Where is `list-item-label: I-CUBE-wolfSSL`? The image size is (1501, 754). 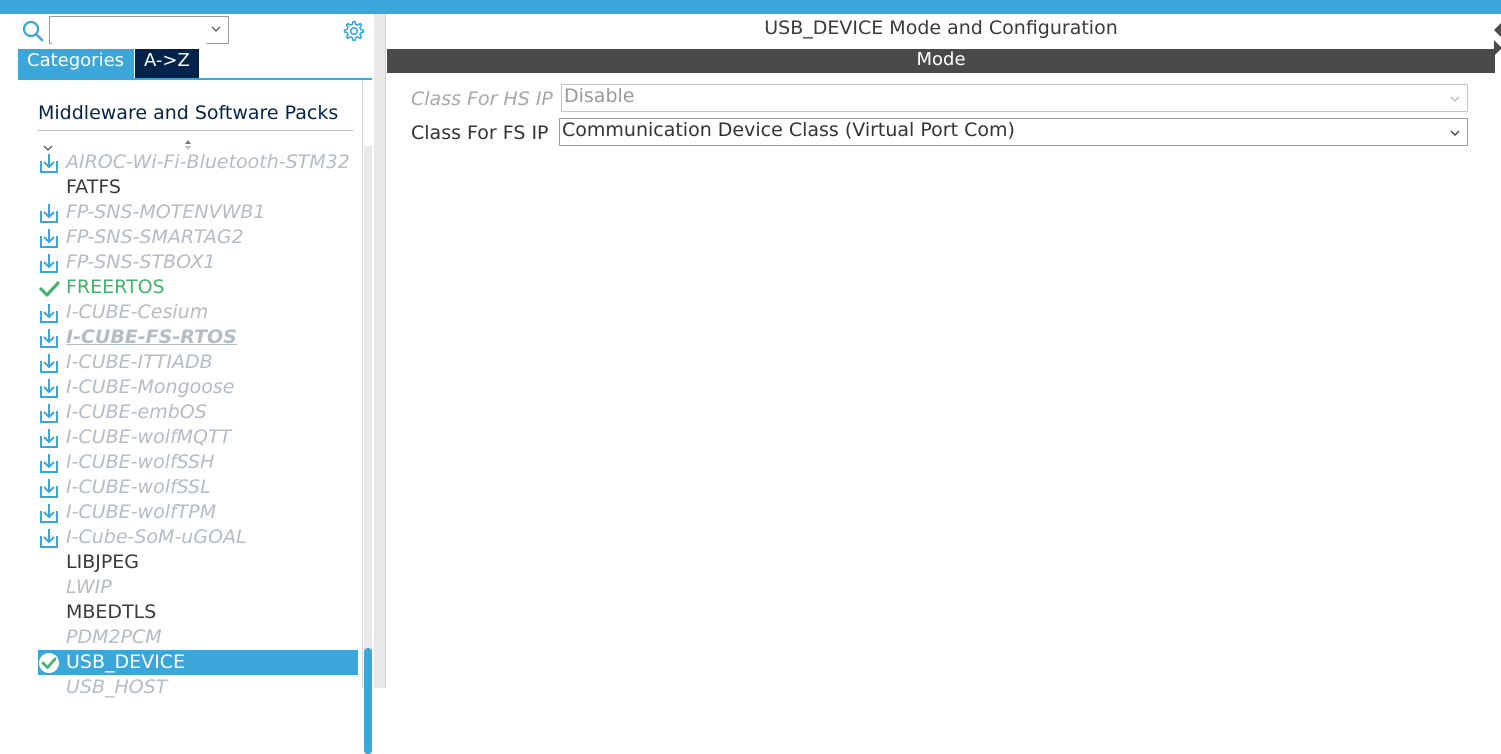
list-item-label: I-CUBE-wolfSSL is located at coordinates (138, 487).